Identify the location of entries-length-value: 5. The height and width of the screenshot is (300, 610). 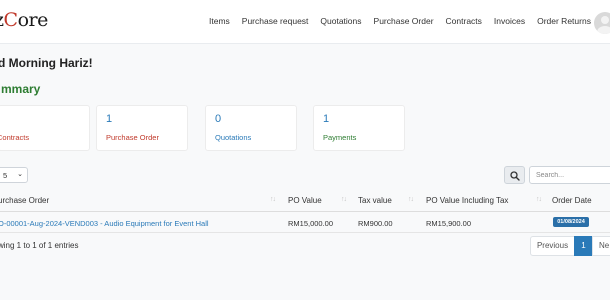
(5, 175).